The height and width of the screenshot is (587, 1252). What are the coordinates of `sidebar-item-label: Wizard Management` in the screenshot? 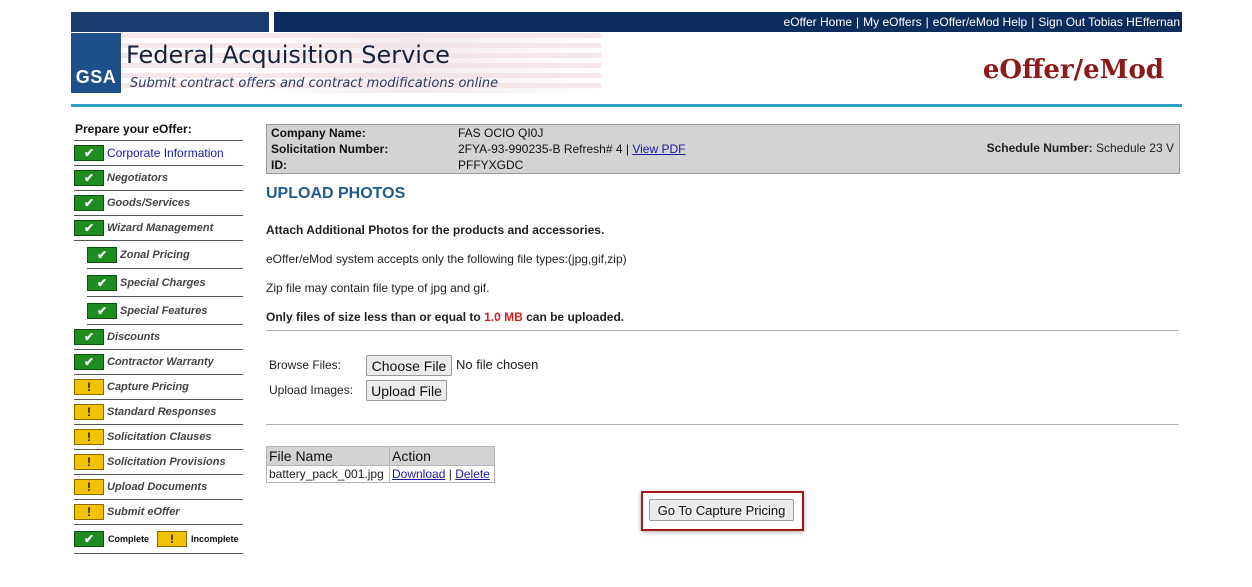 It's located at (160, 228).